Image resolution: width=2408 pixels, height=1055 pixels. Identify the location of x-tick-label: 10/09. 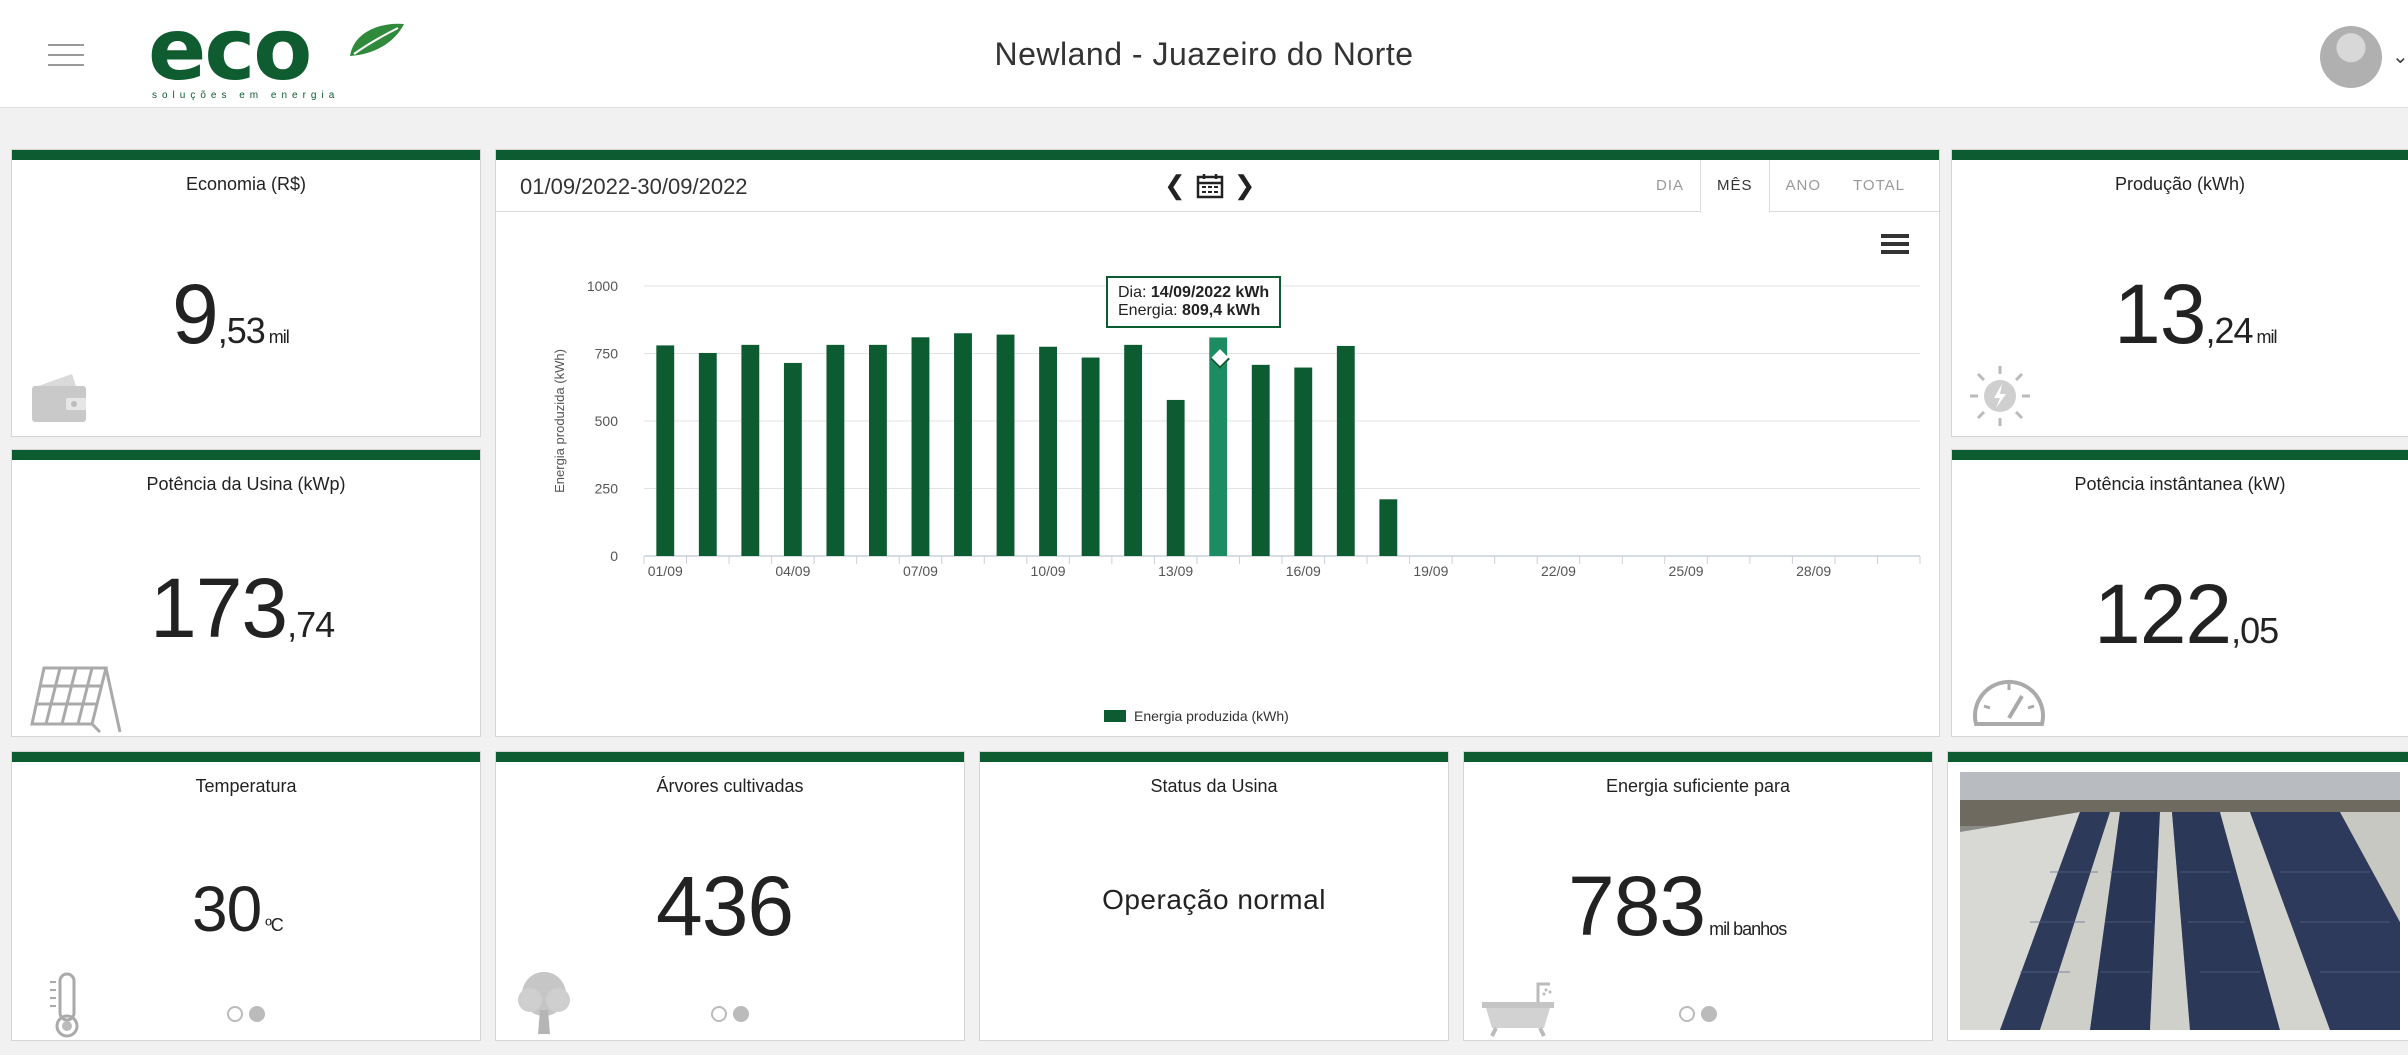
(1048, 571).